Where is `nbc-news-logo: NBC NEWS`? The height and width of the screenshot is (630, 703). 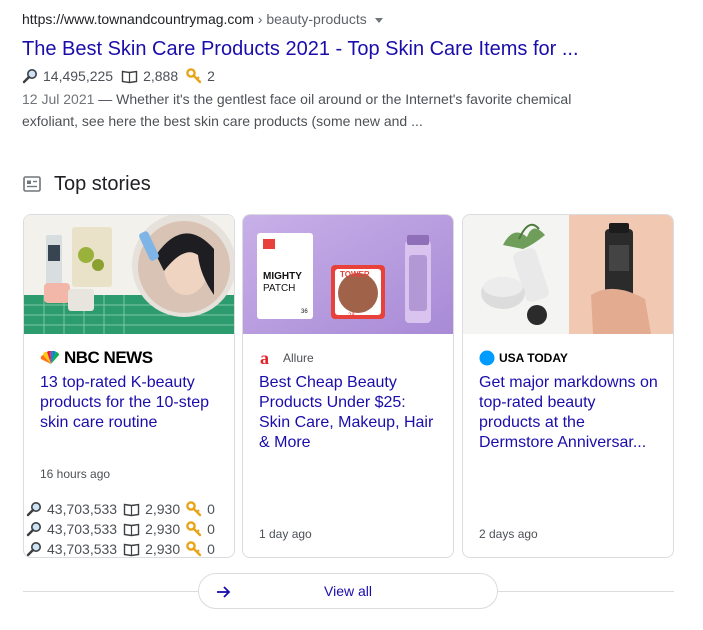 nbc-news-logo: NBC NEWS is located at coordinates (96, 358).